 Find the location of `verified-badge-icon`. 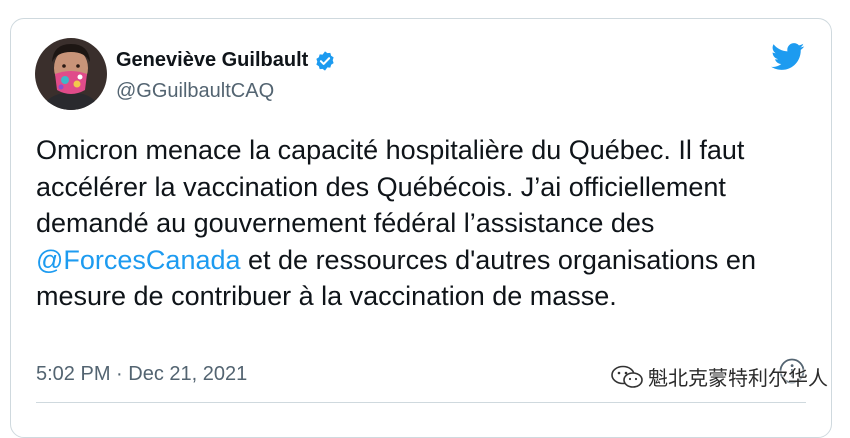

verified-badge-icon is located at coordinates (325, 60).